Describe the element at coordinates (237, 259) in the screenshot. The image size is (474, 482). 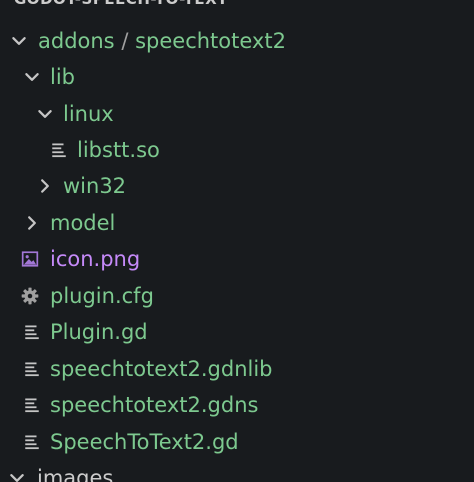
I see `tree-item-icon-png: icon.png` at that location.